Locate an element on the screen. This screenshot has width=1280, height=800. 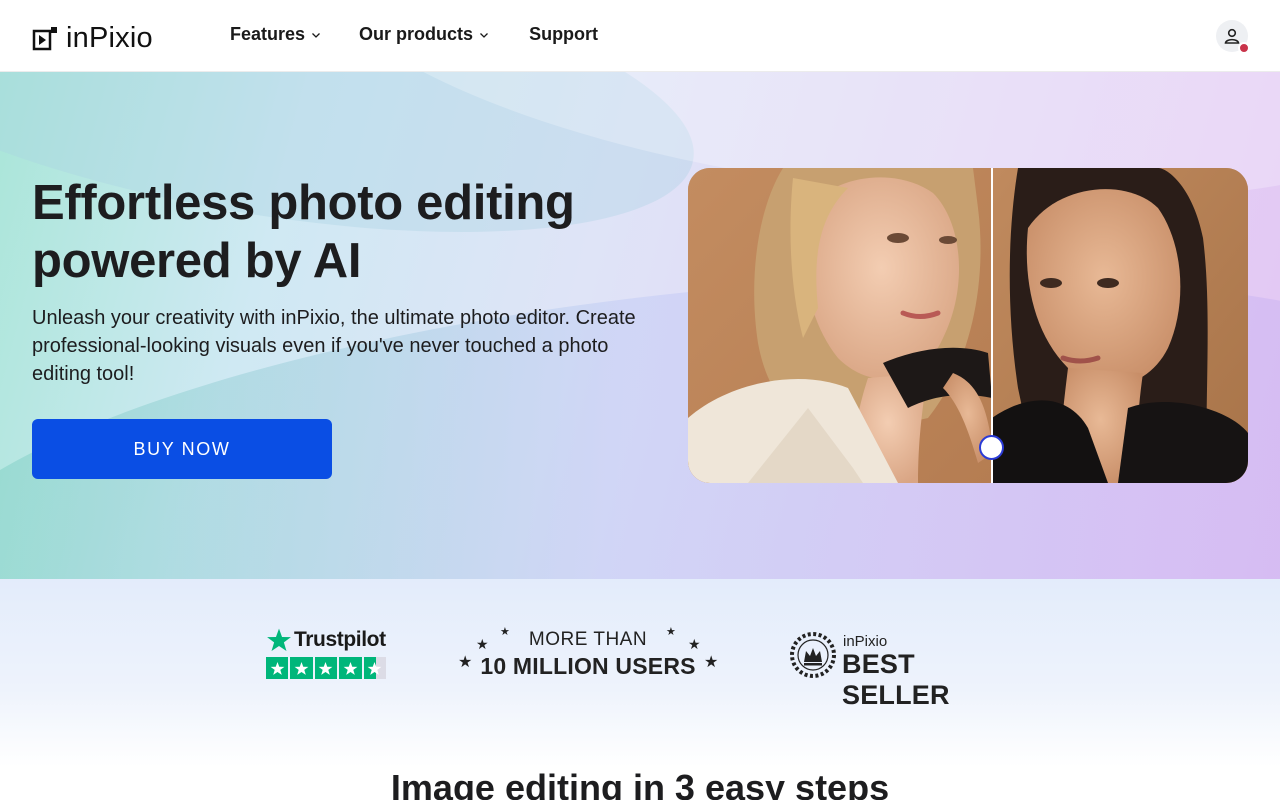
hero-title: Effortless photo editing powered by AI is located at coordinates (303, 232).